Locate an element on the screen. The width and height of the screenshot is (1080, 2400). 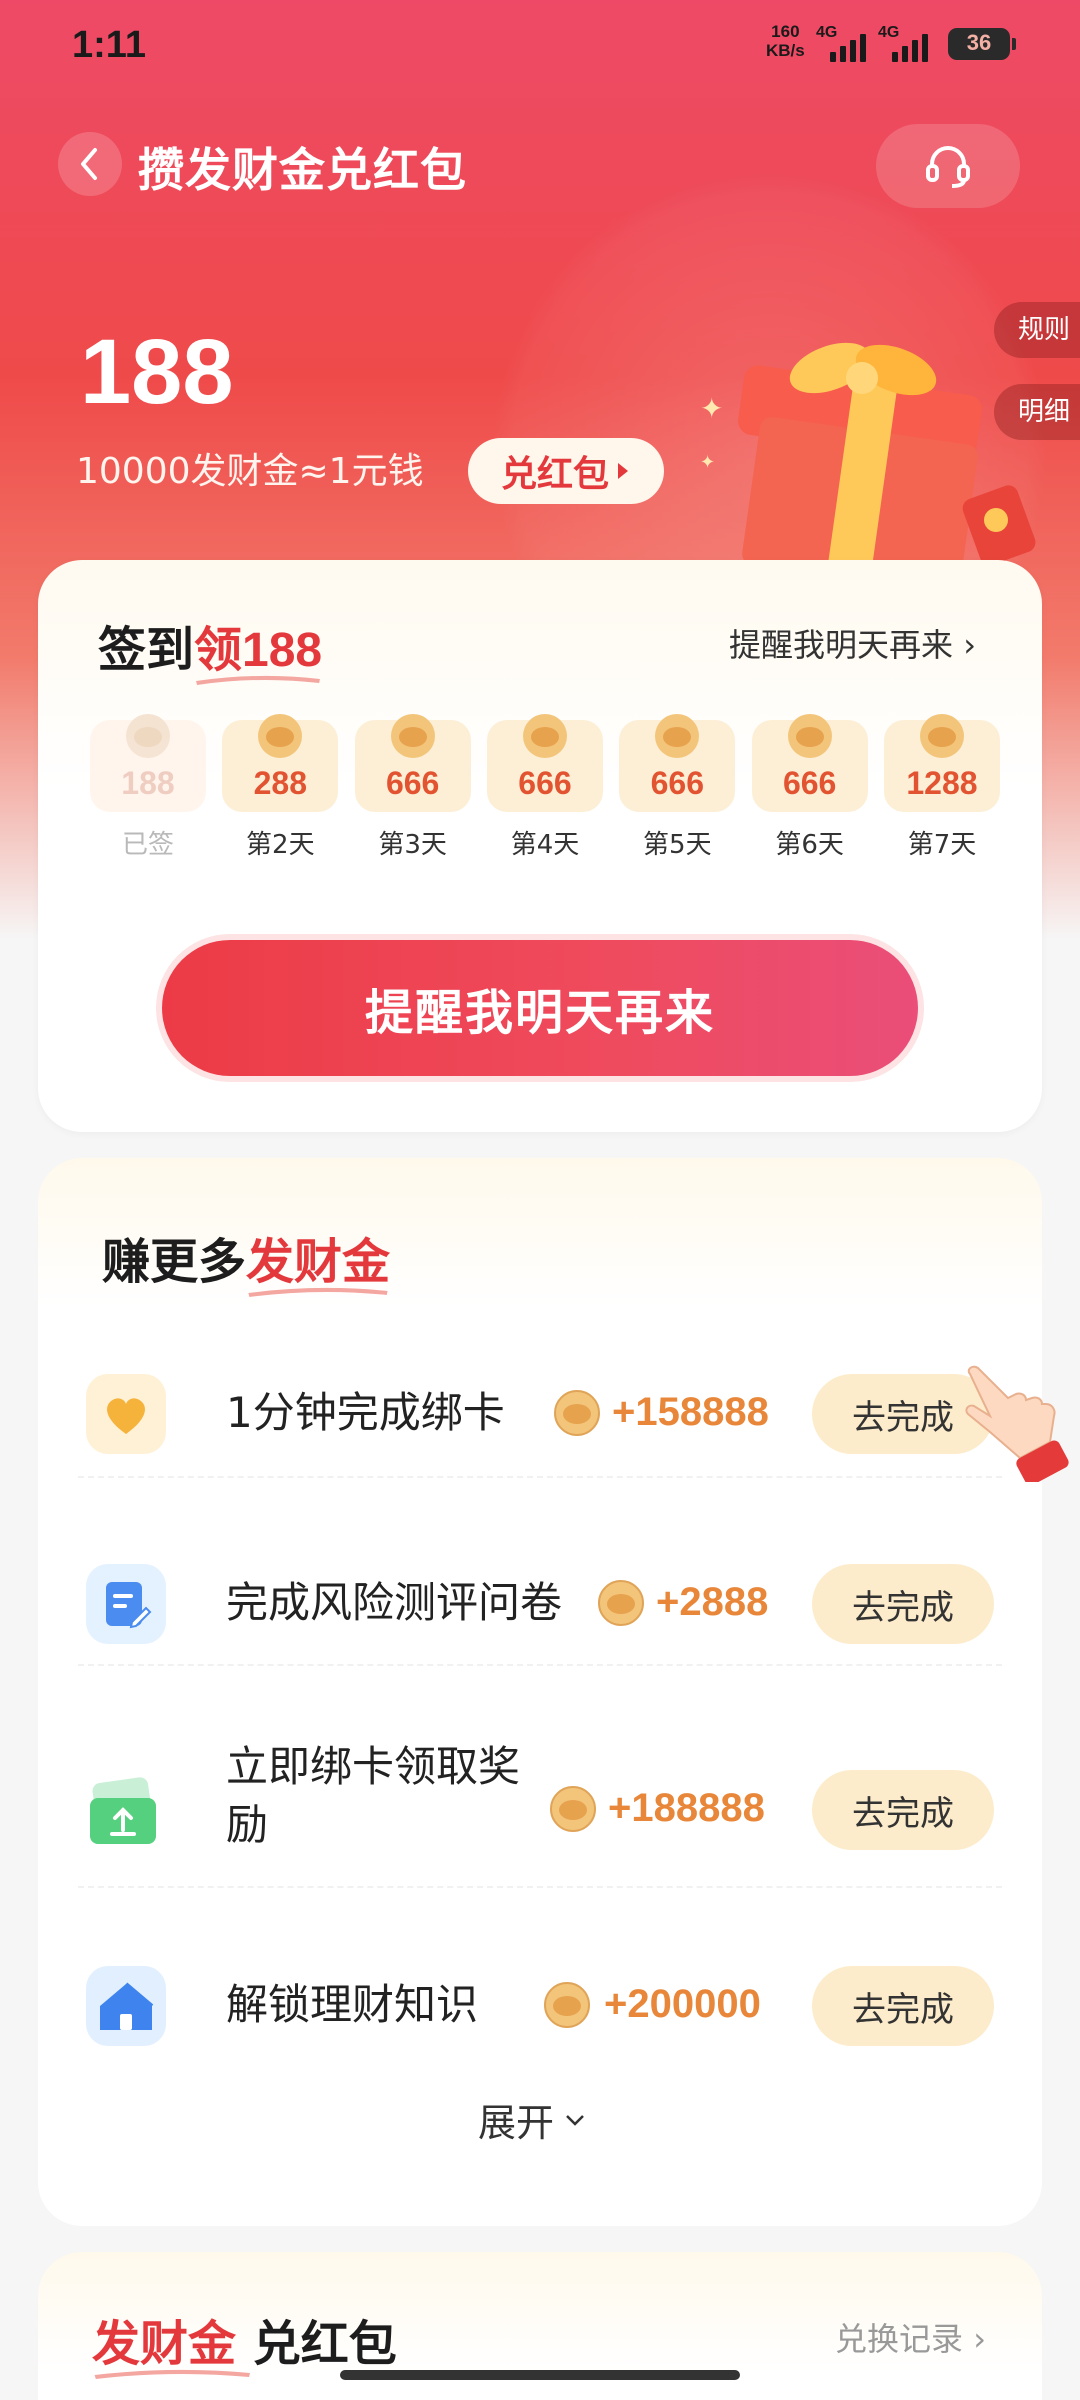
checkin-day: 666 第4天 is located at coordinates (544, 787).